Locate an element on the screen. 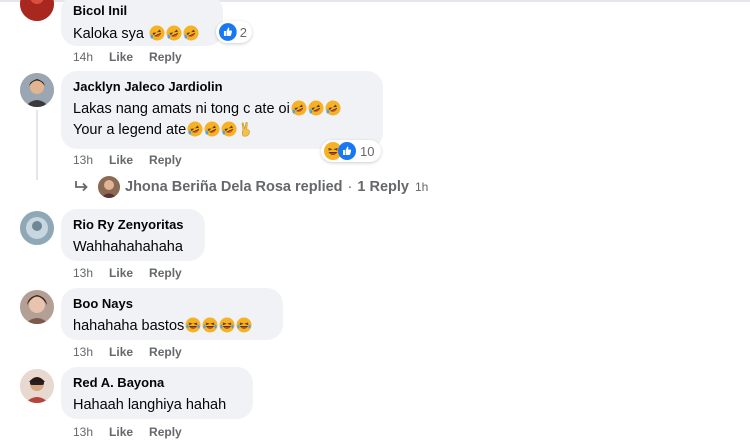  reaction-summary: 10 is located at coordinates (351, 151).